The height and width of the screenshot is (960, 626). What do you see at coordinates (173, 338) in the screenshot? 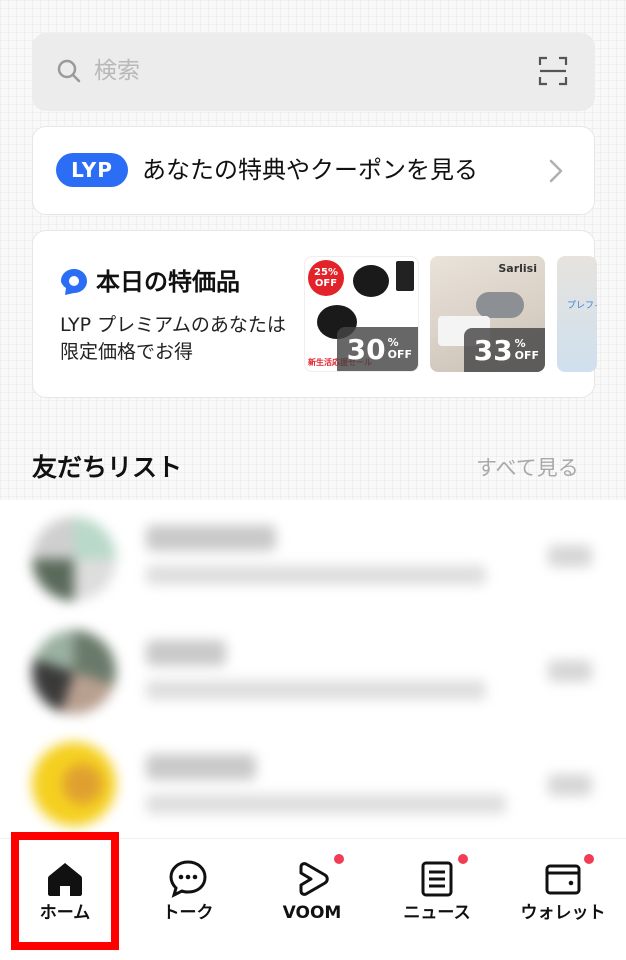
I see `deals-description: LYP プレミアムのあなたは限定価格でお得` at bounding box center [173, 338].